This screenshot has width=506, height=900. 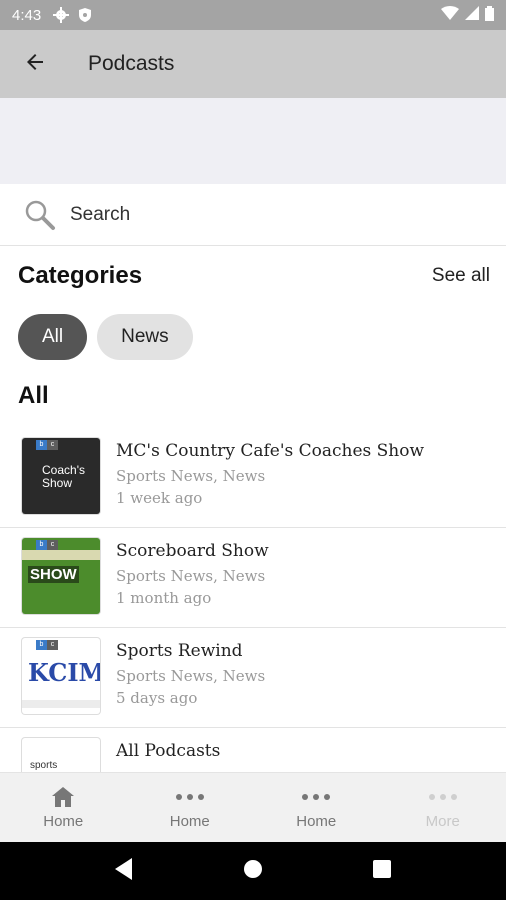 I want to click on nav-home-3: Home, so click(x=316, y=807).